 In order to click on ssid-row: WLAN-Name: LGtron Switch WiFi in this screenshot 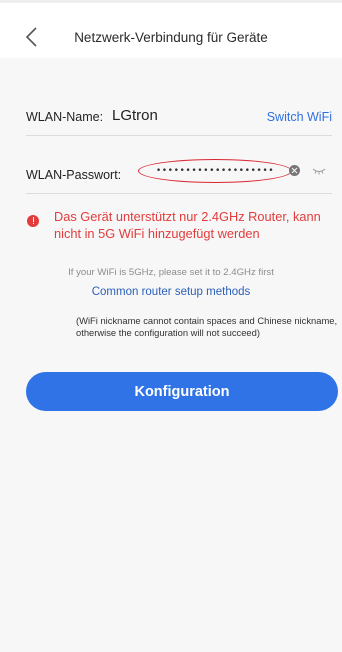, I will do `click(179, 116)`.